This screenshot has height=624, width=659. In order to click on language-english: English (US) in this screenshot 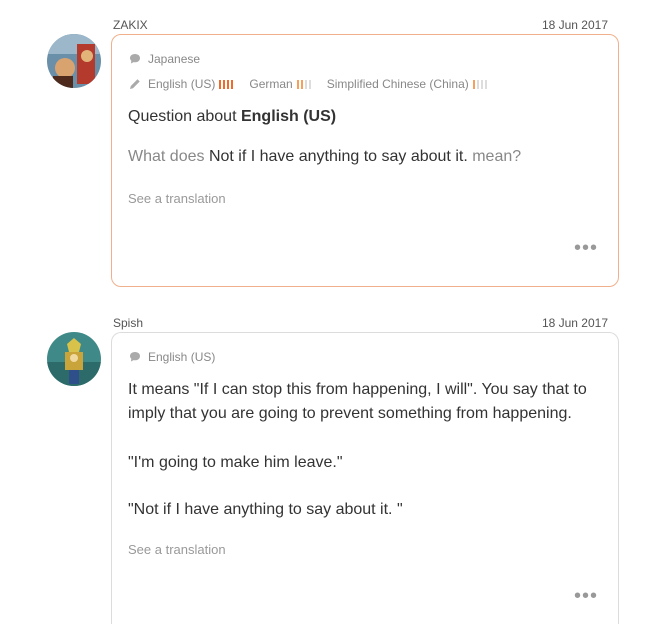, I will do `click(191, 84)`.